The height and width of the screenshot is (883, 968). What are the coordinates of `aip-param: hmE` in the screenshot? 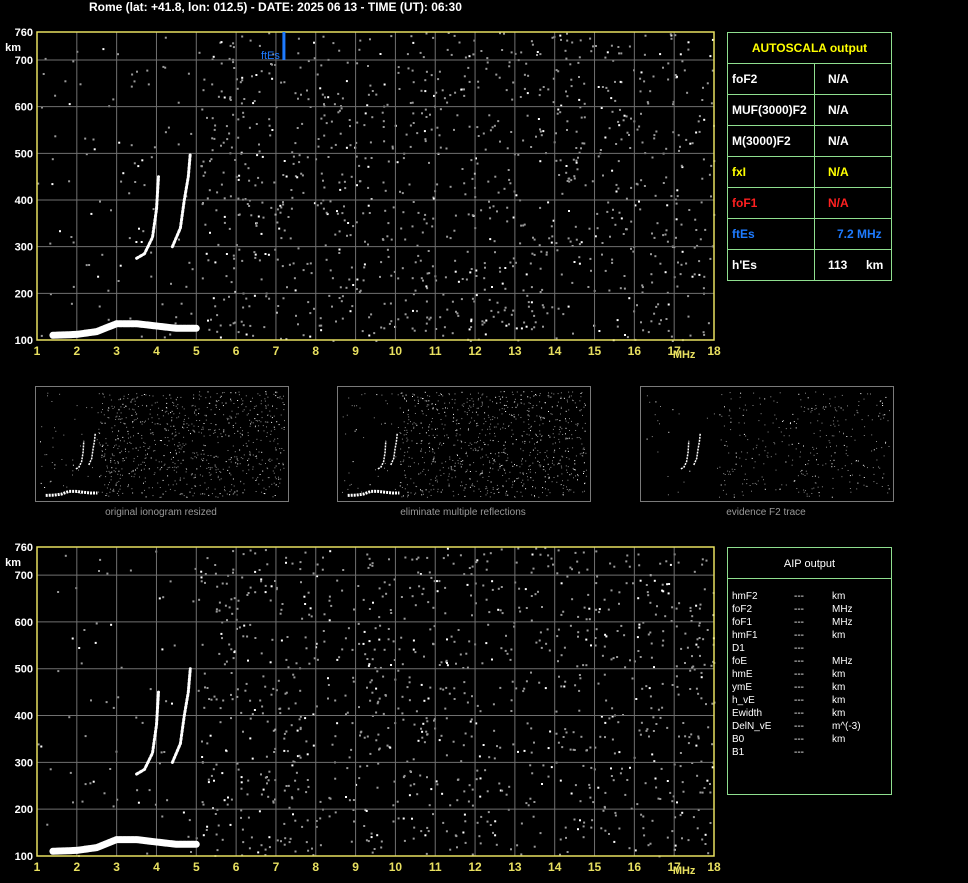 It's located at (742, 674).